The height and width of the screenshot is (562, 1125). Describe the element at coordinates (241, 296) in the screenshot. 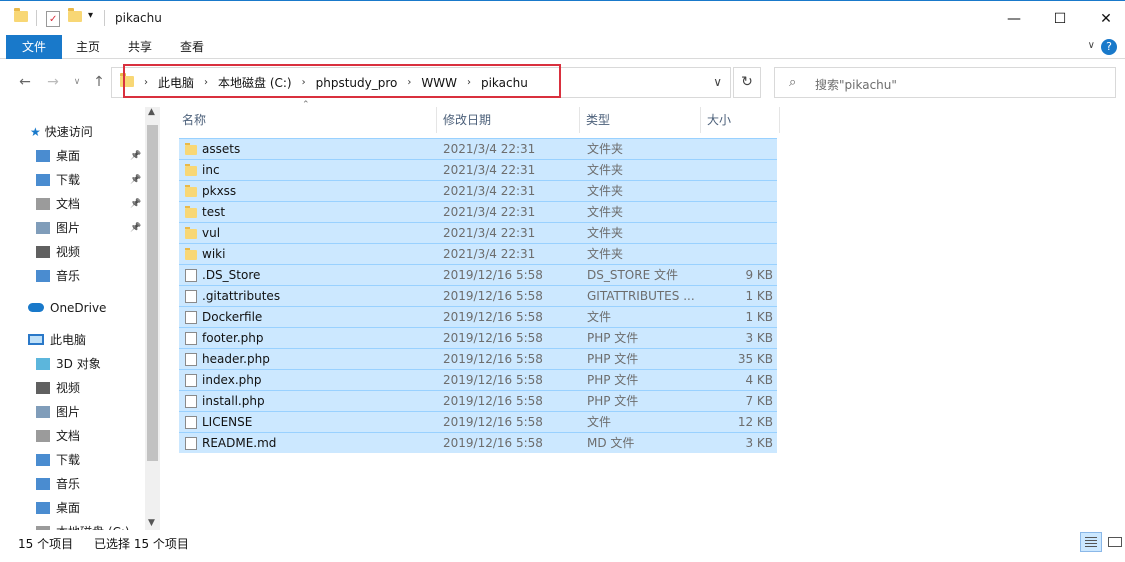

I see `file-name: .gitattributes` at that location.